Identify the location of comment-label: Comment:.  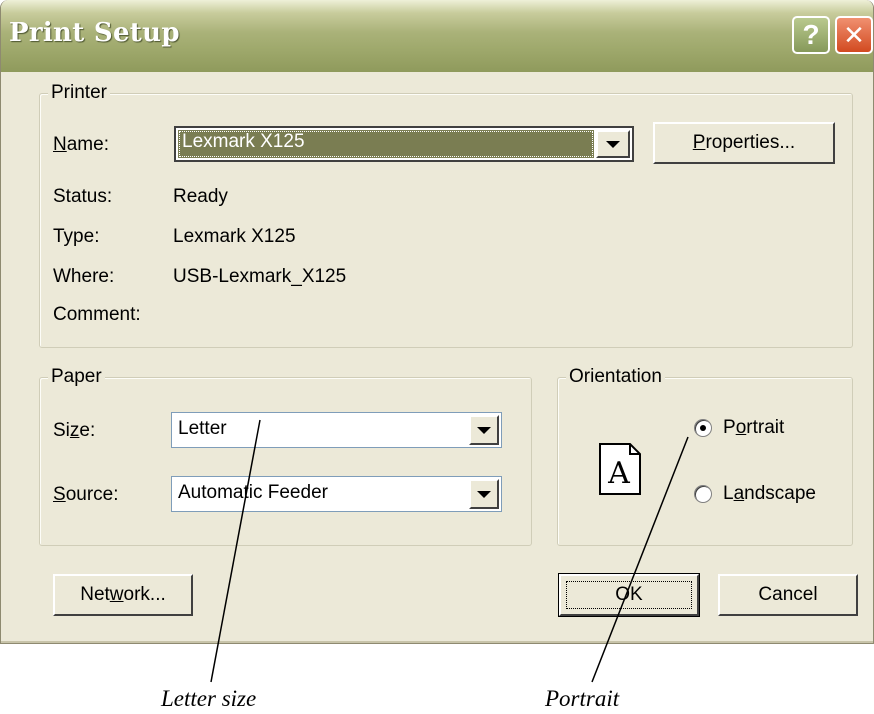
(97, 314).